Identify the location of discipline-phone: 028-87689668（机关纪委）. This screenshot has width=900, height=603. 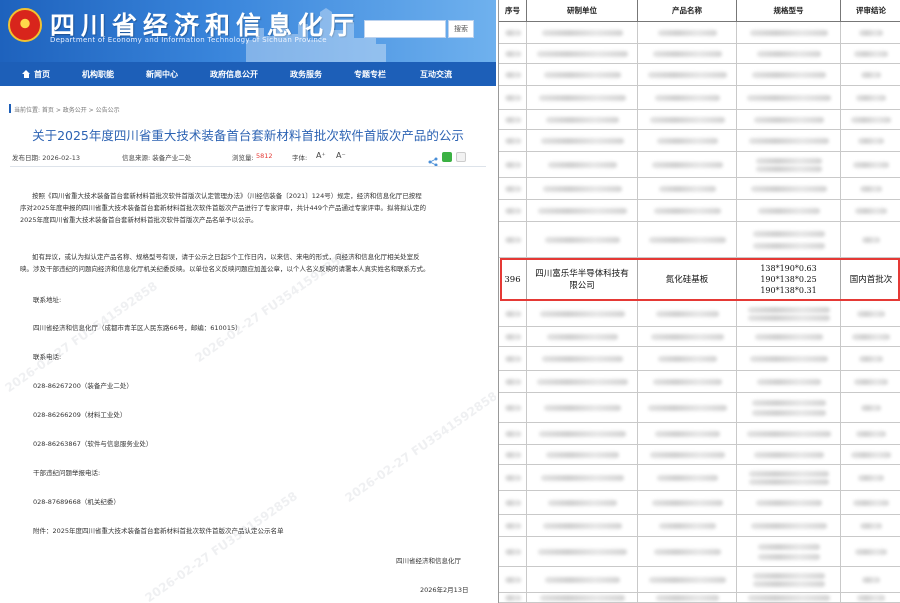
(76, 502).